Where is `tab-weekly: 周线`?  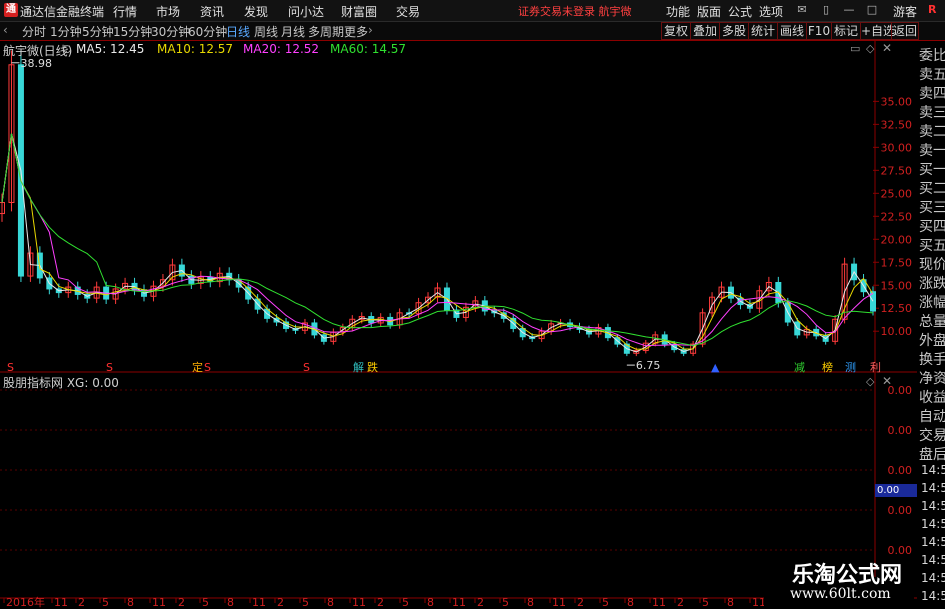
tab-weekly: 周线 is located at coordinates (266, 31).